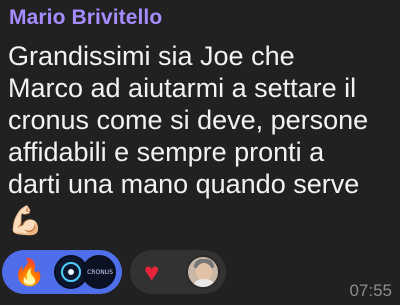 The height and width of the screenshot is (305, 400). I want to click on reaction-heart: ♥, so click(178, 272).